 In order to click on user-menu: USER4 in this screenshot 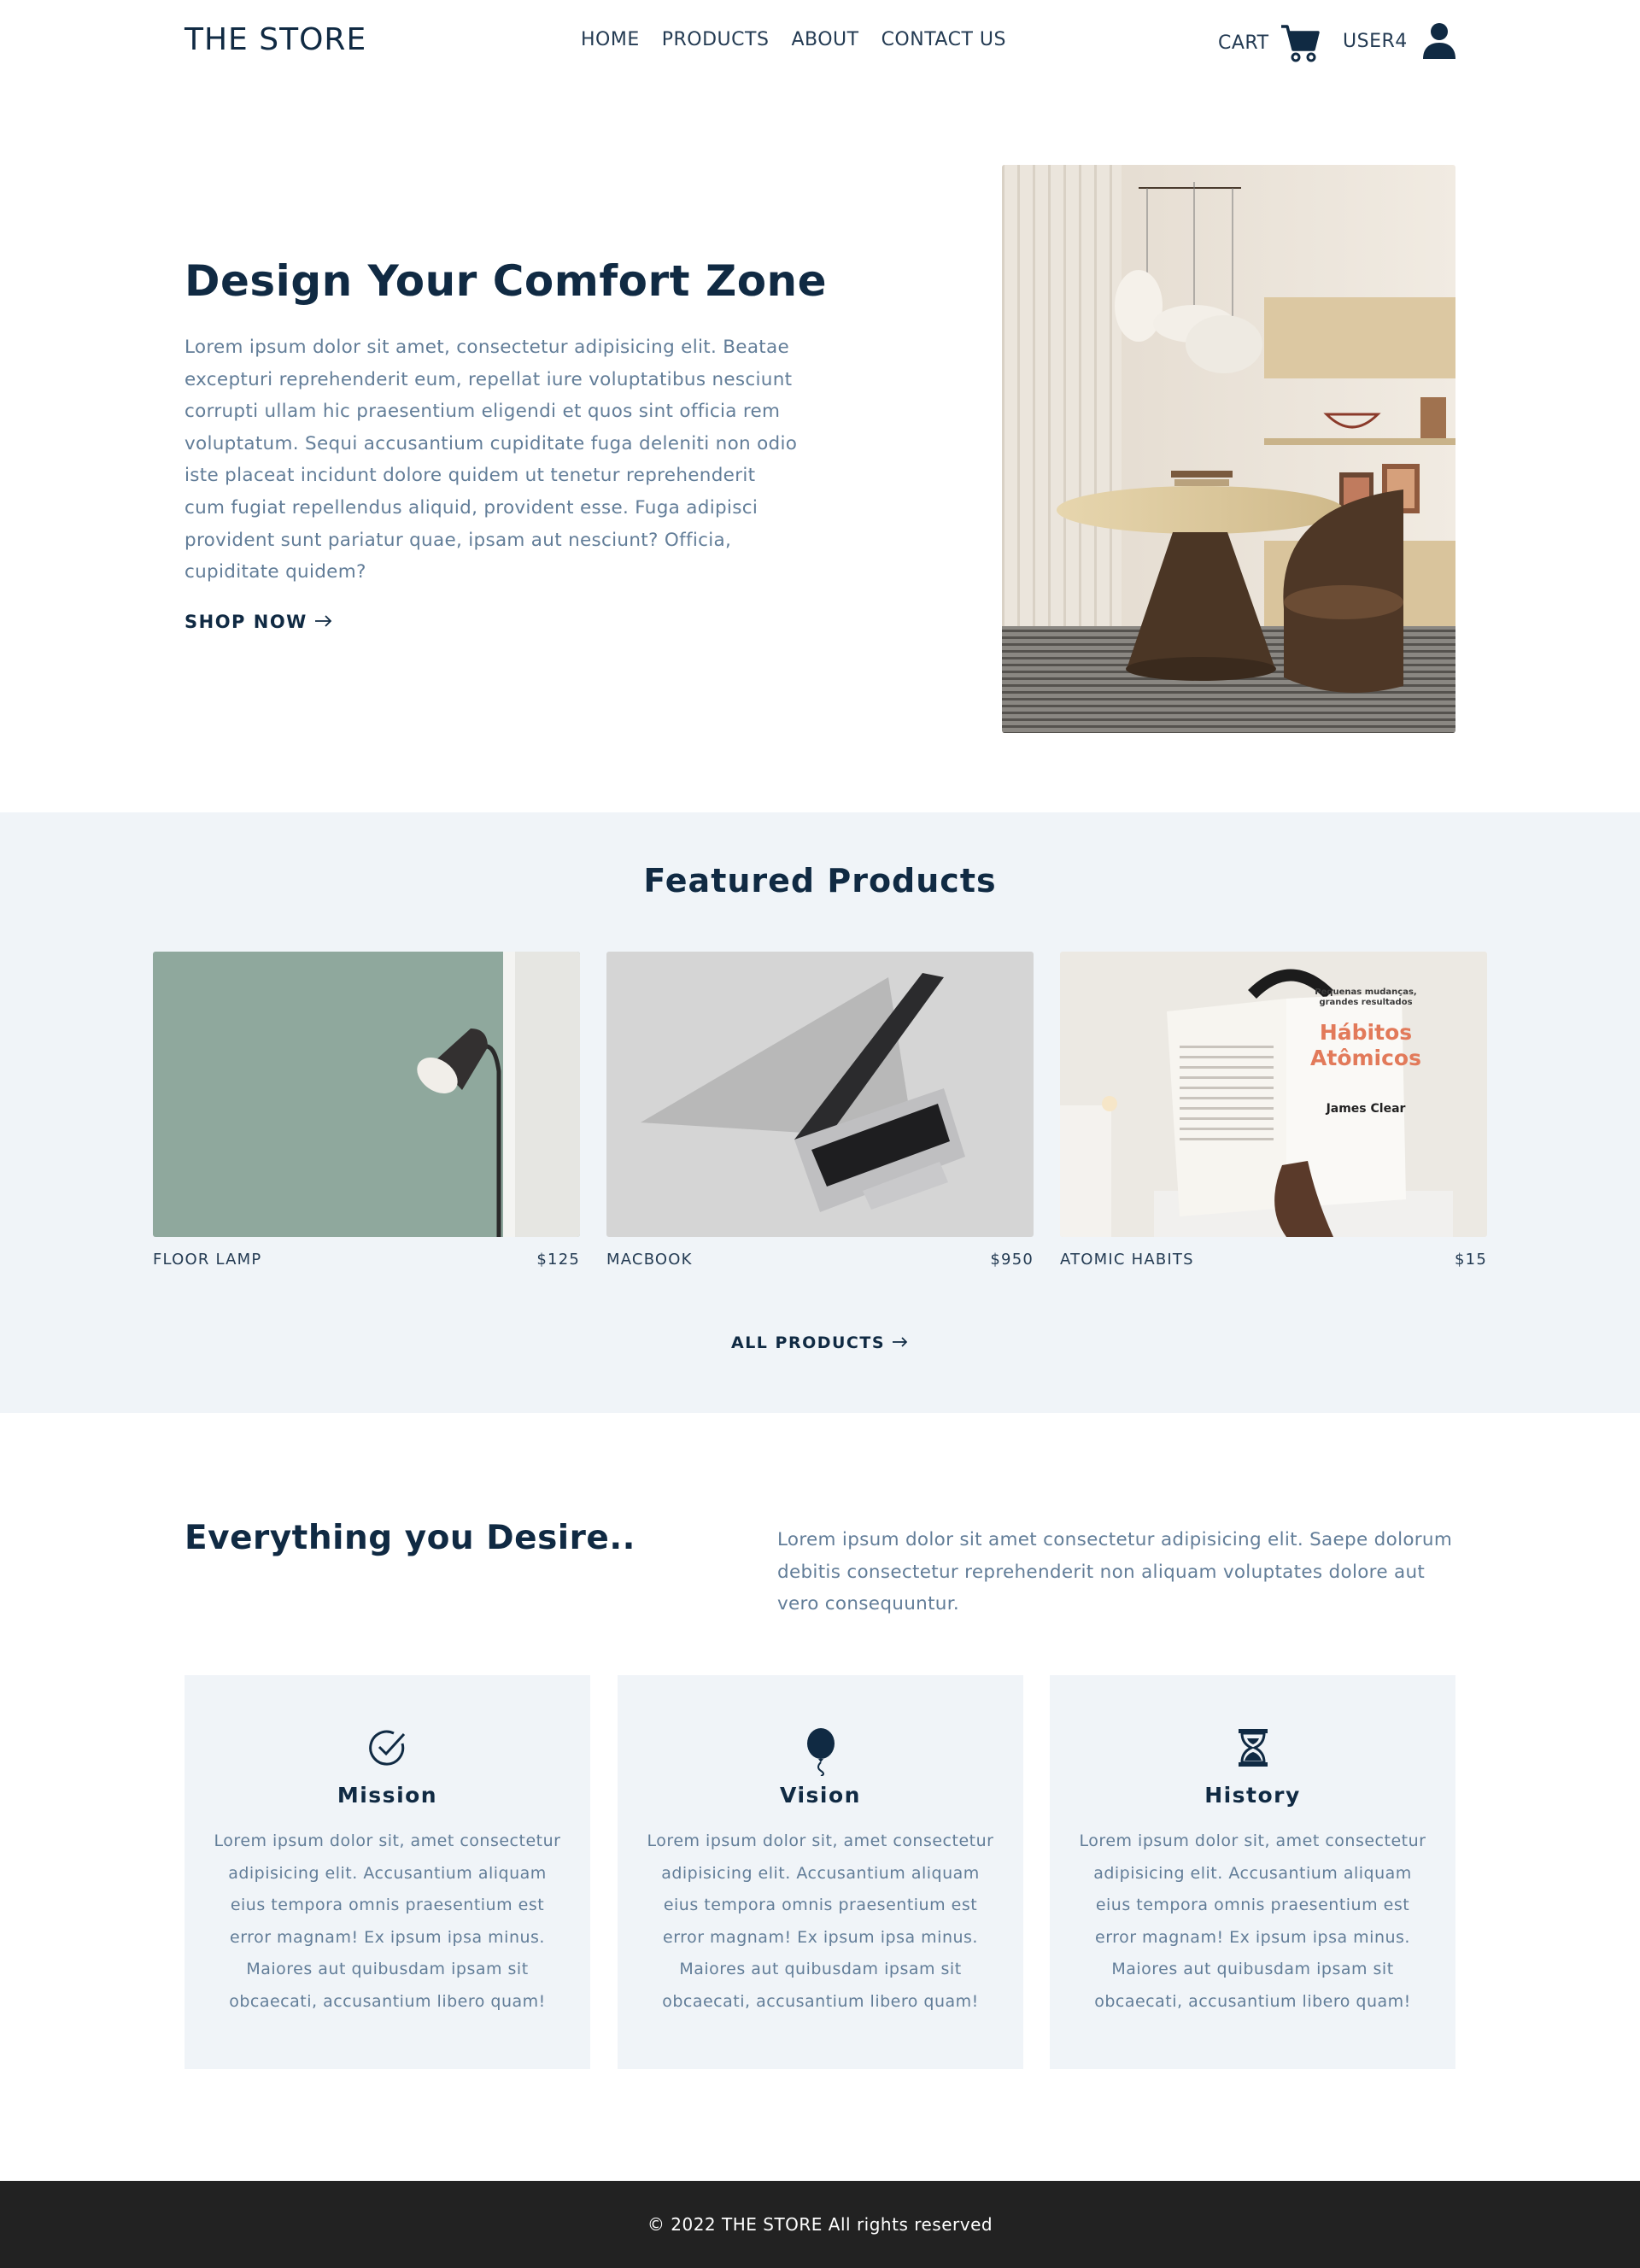, I will do `click(1400, 41)`.